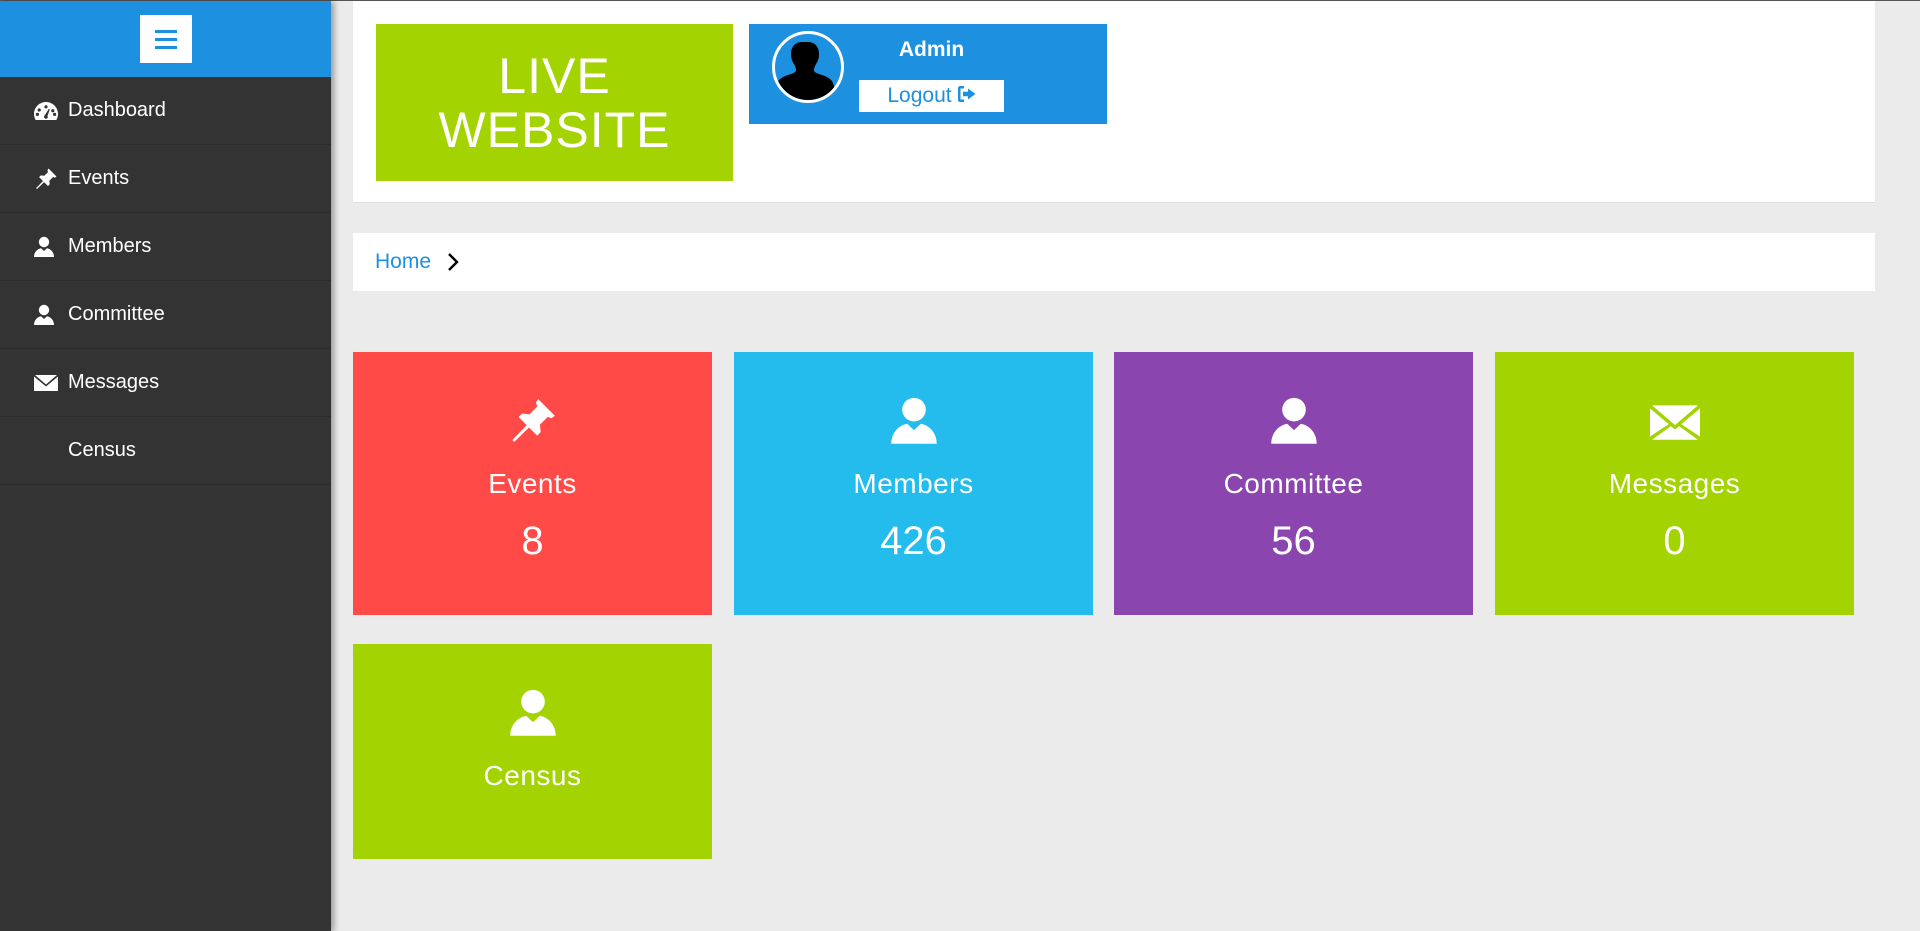  I want to click on tile-label: Messages, so click(1674, 483).